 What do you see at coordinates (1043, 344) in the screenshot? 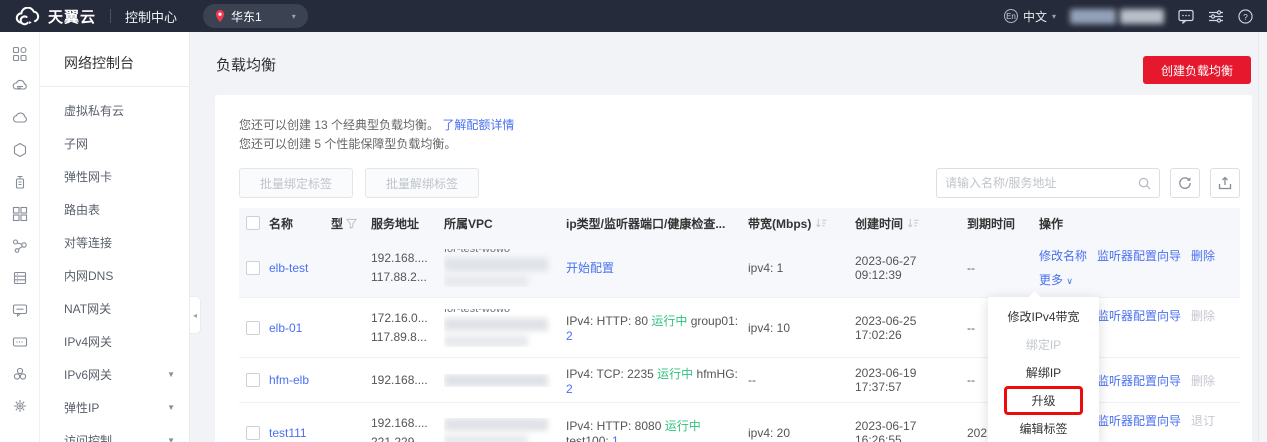
I see `menu-item-bind-ip: 绑定IP` at bounding box center [1043, 344].